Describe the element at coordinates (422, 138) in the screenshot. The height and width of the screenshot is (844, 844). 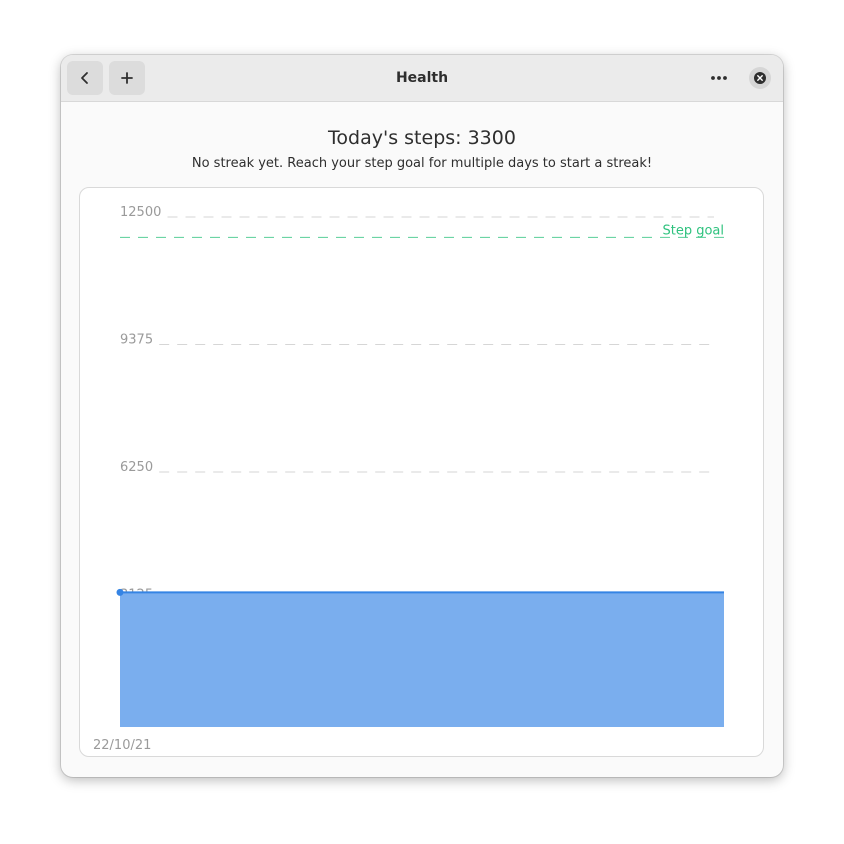
I see `today-steps-heading: Today's steps: 3300` at that location.